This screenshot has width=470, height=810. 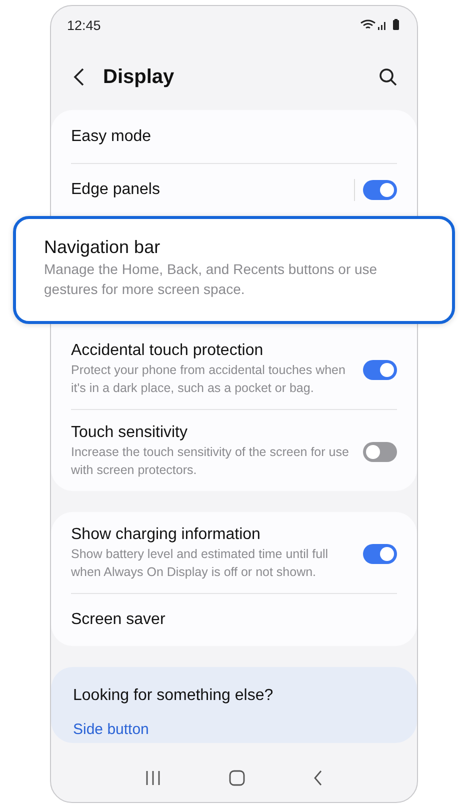 I want to click on setting-row: Screen saver, so click(x=234, y=619).